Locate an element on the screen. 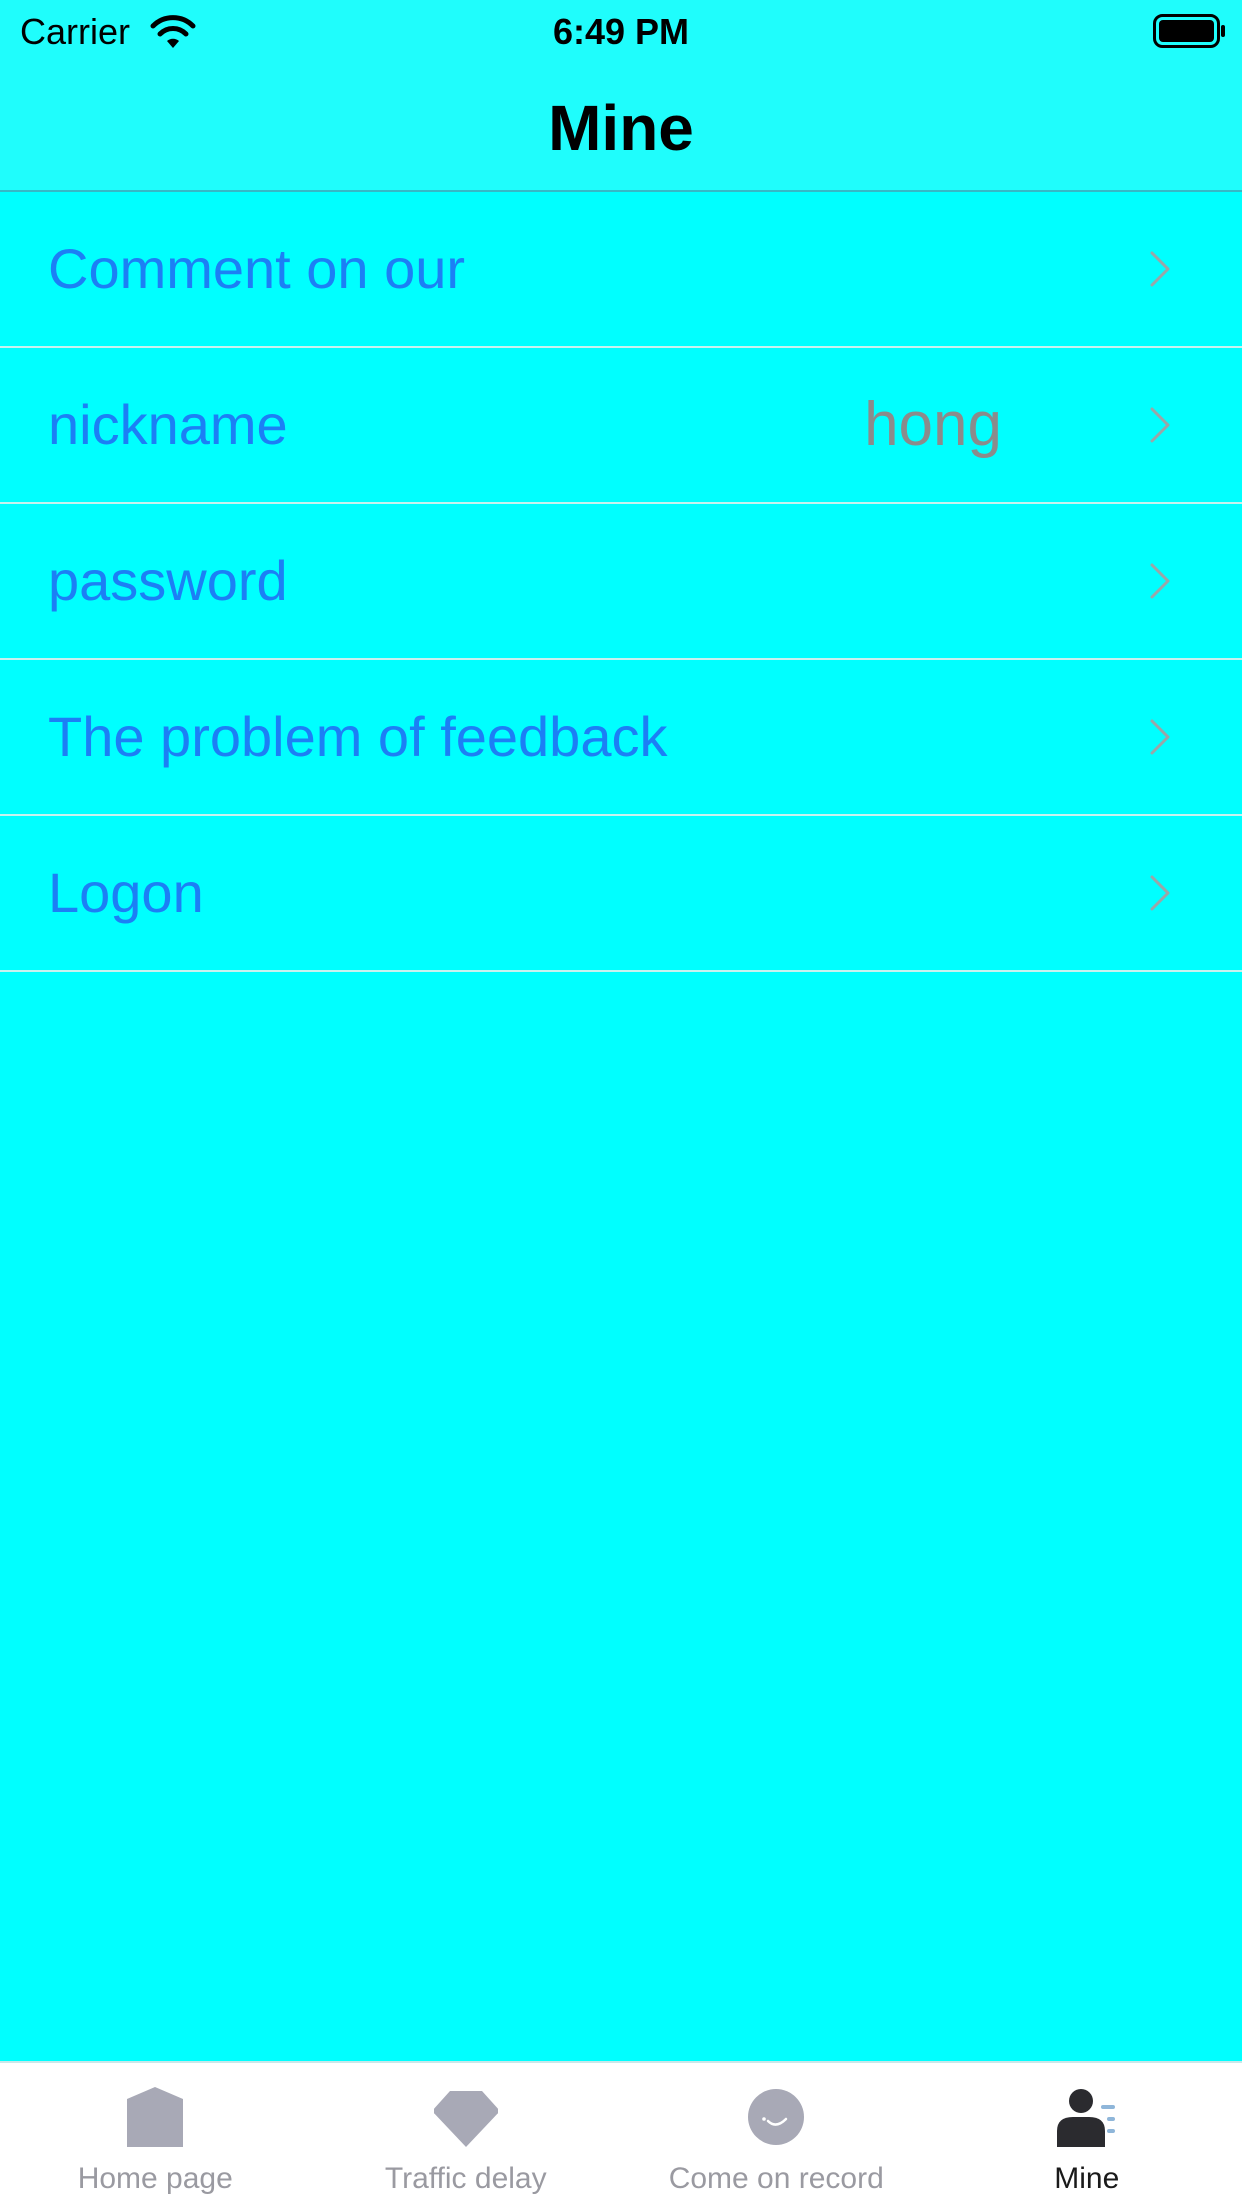  tab-mine: Mine is located at coordinates (1087, 2135).